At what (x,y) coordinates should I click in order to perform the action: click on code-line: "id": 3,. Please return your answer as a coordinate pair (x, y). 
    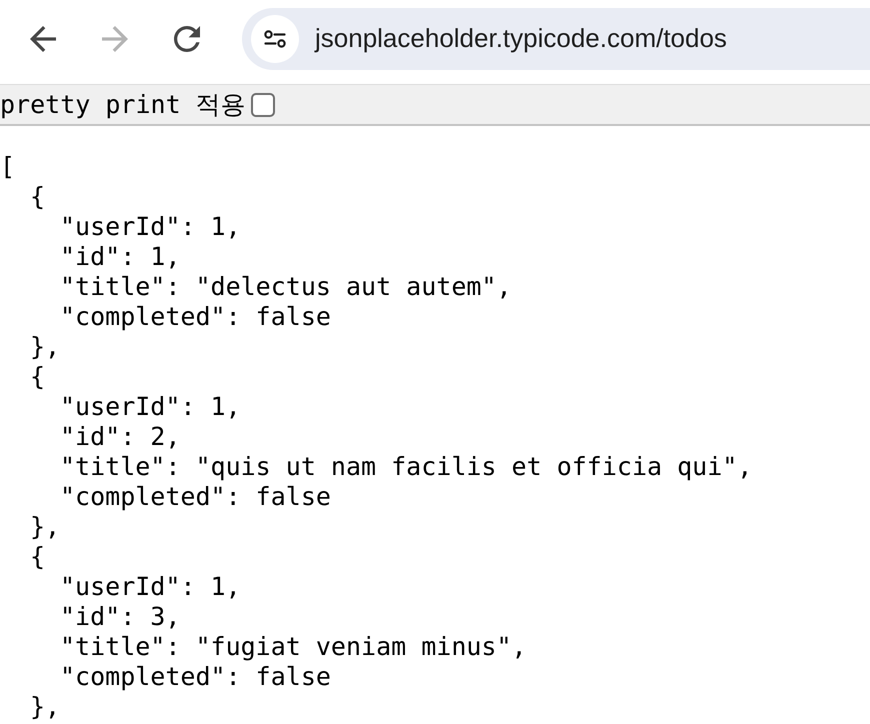
    Looking at the image, I should click on (120, 617).